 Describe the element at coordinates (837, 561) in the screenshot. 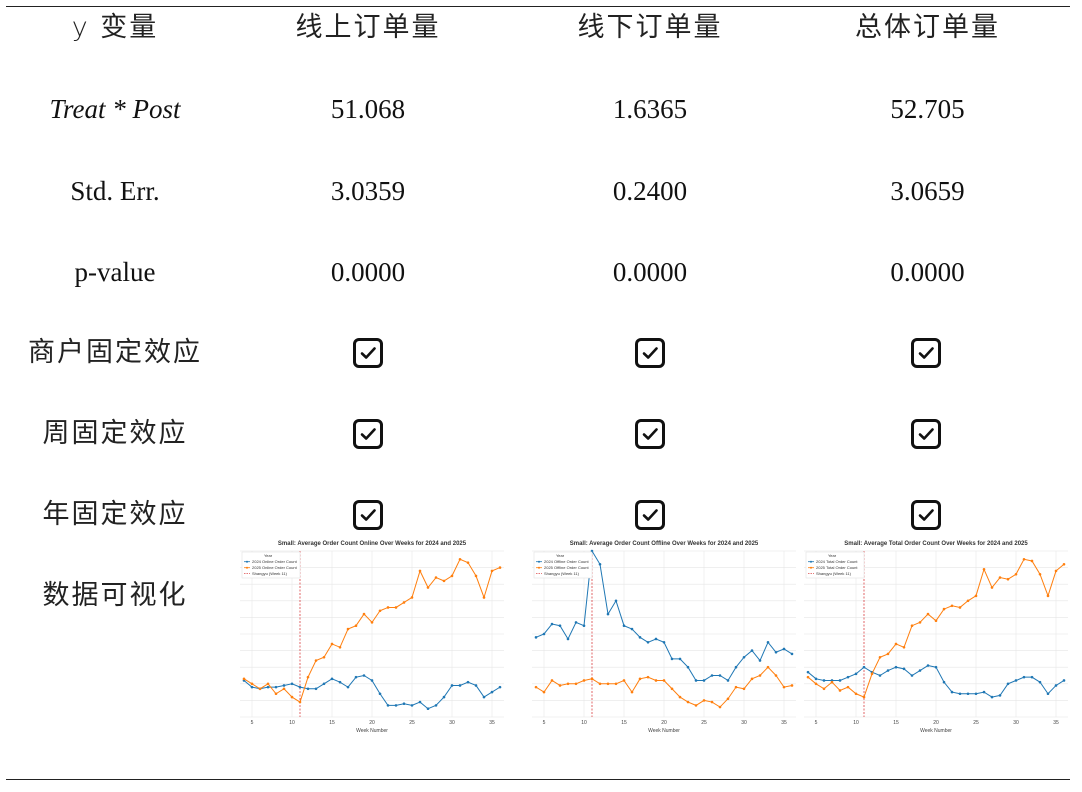

I see `legend-entry: 2024 Total Order Count` at that location.